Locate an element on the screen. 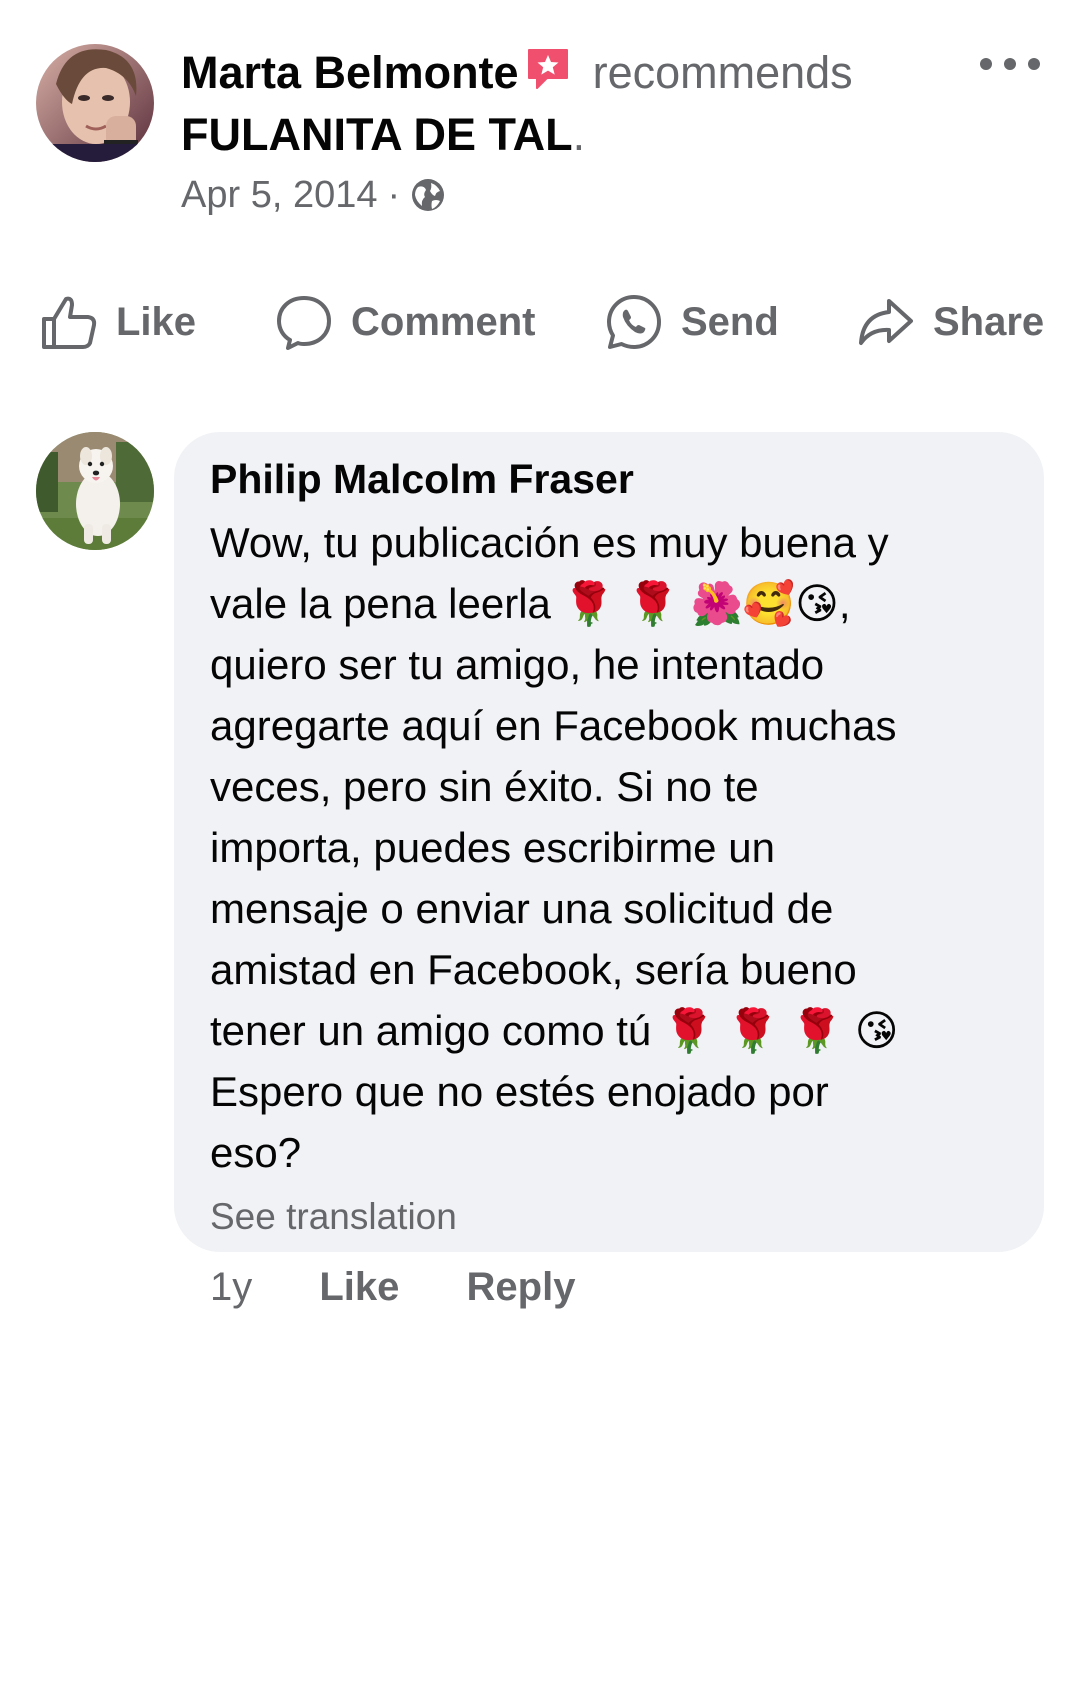 The width and height of the screenshot is (1080, 1694). author-name: Marta Belmonte is located at coordinates (350, 72).